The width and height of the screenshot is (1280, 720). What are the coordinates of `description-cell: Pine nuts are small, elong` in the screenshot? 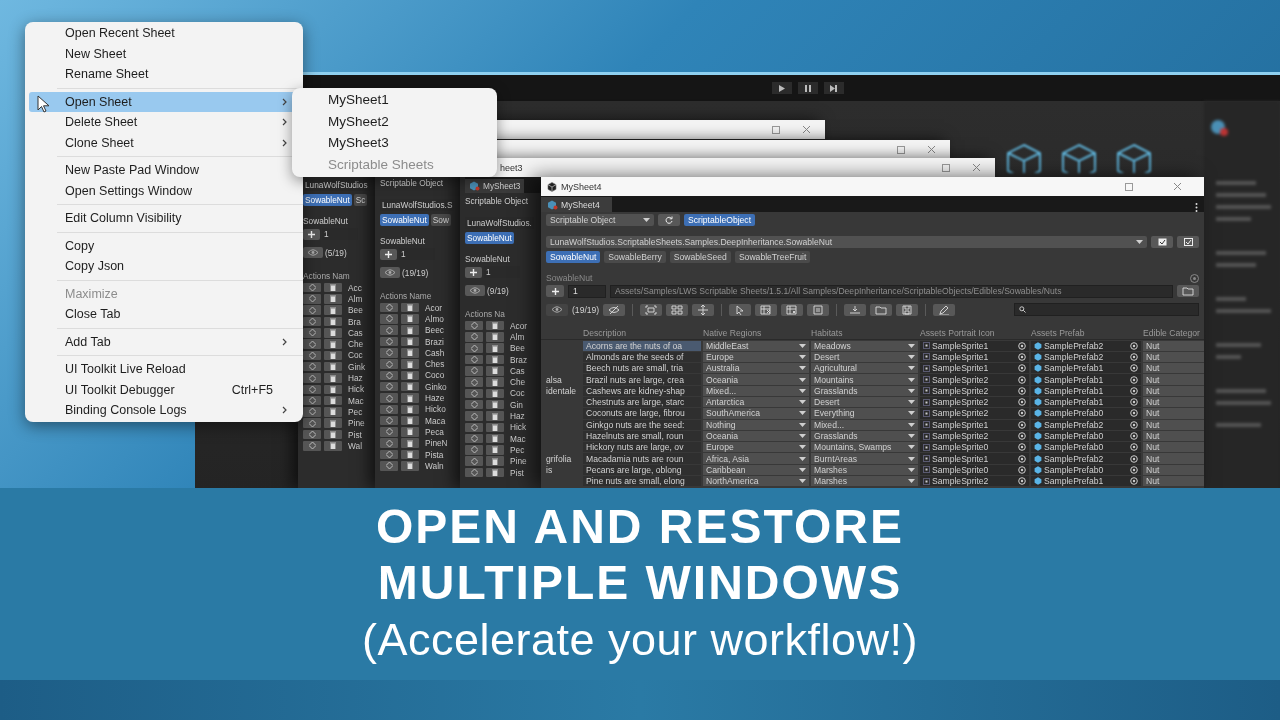 It's located at (642, 481).